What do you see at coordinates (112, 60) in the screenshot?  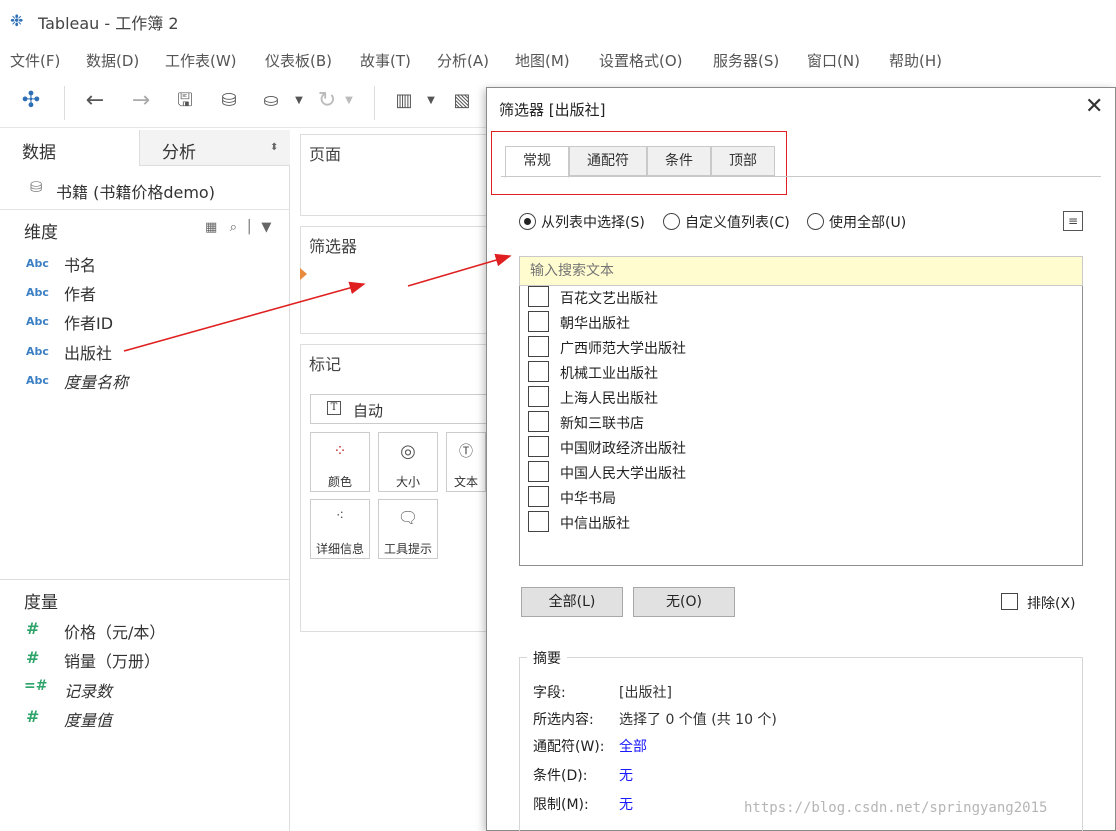 I see `menu-data: 数据(D)` at bounding box center [112, 60].